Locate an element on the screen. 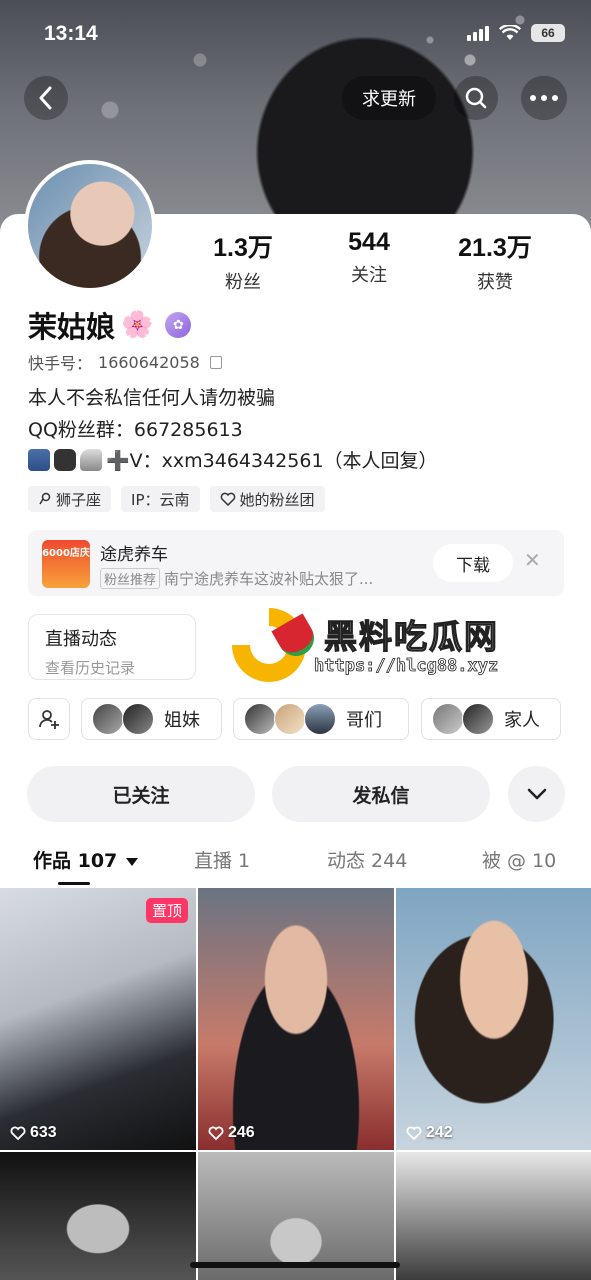 This screenshot has height=1280, width=591. tab-indicator is located at coordinates (74, 883).